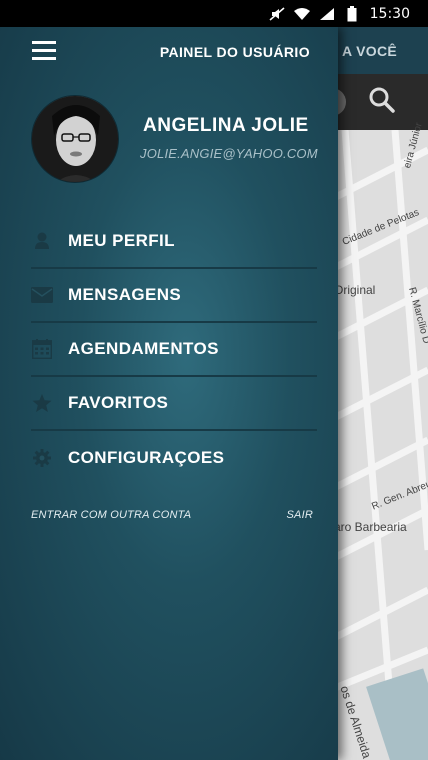 The width and height of the screenshot is (428, 760). What do you see at coordinates (42, 349) in the screenshot?
I see `calendar-icon` at bounding box center [42, 349].